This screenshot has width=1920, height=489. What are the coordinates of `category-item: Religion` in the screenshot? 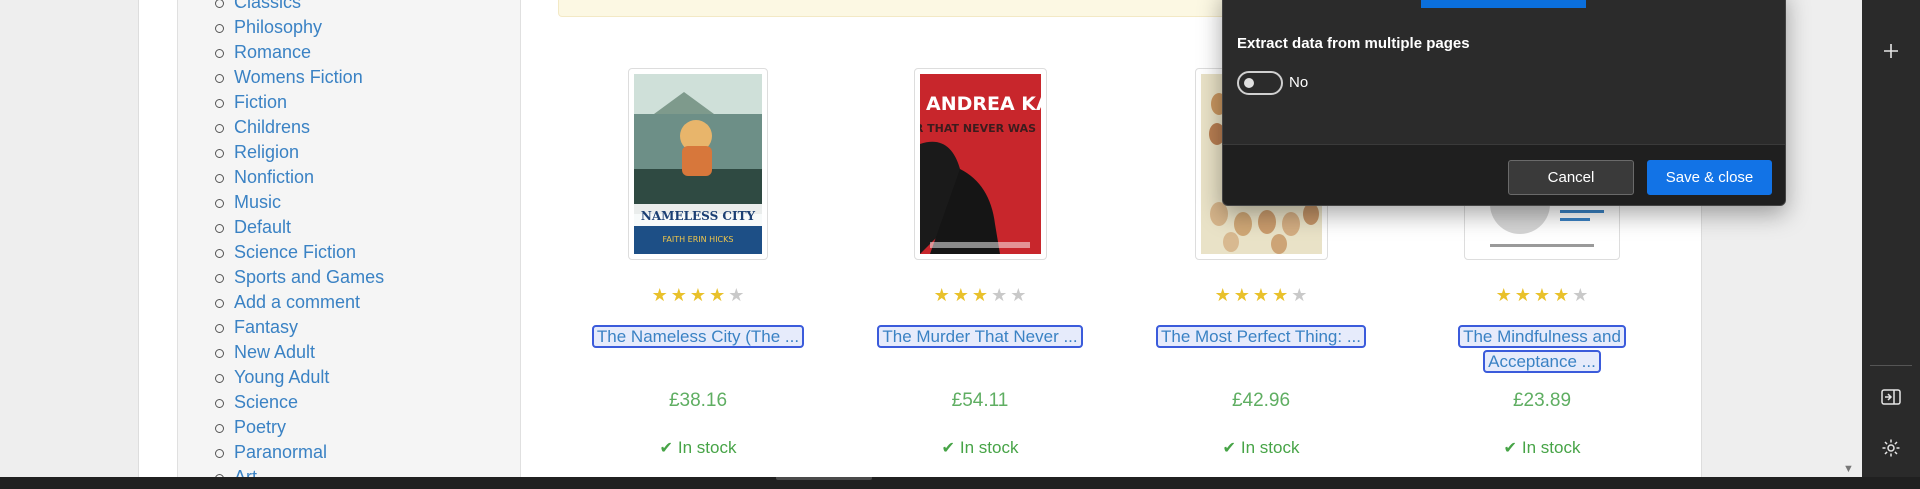 It's located at (349, 152).